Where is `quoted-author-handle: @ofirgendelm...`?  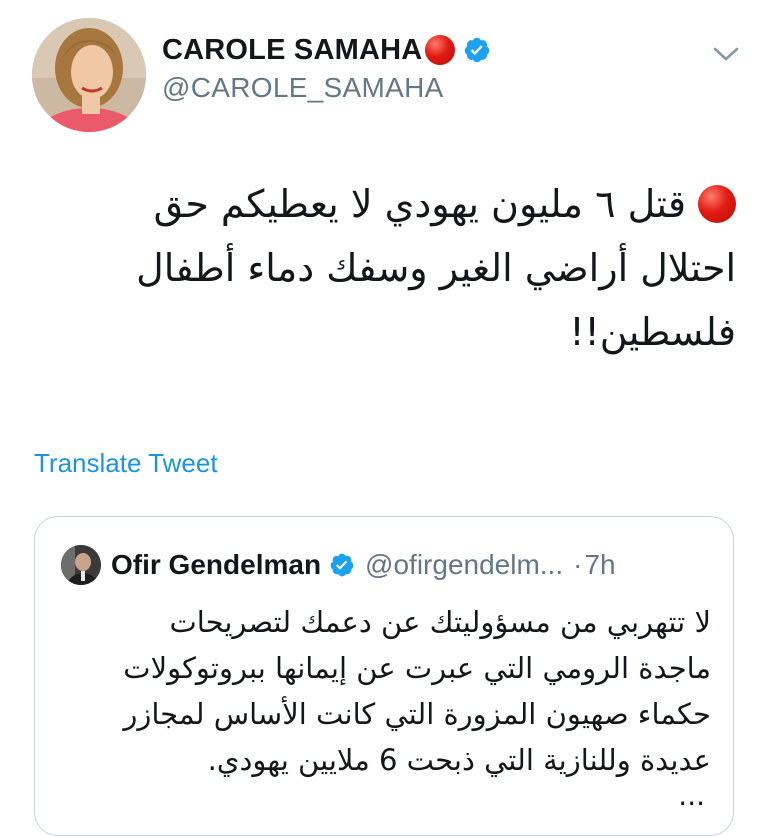
quoted-author-handle: @ofirgendelm... is located at coordinates (464, 564).